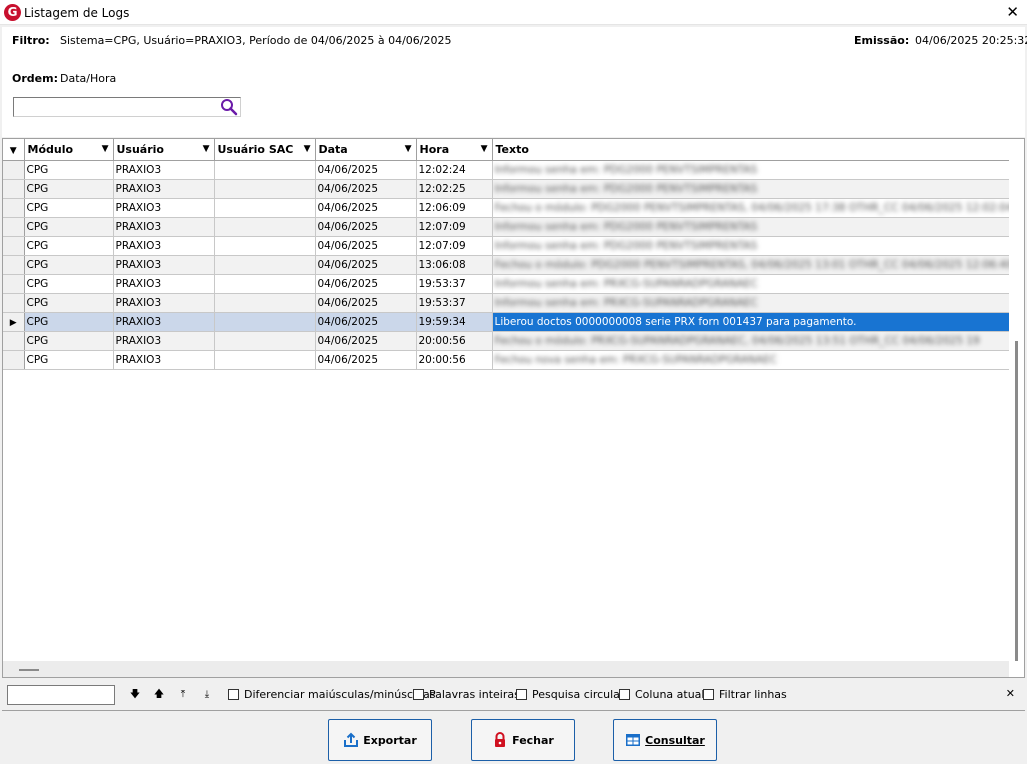 This screenshot has height=764, width=1027. What do you see at coordinates (454, 150) in the screenshot?
I see `col-hora-header: Hora ▼` at bounding box center [454, 150].